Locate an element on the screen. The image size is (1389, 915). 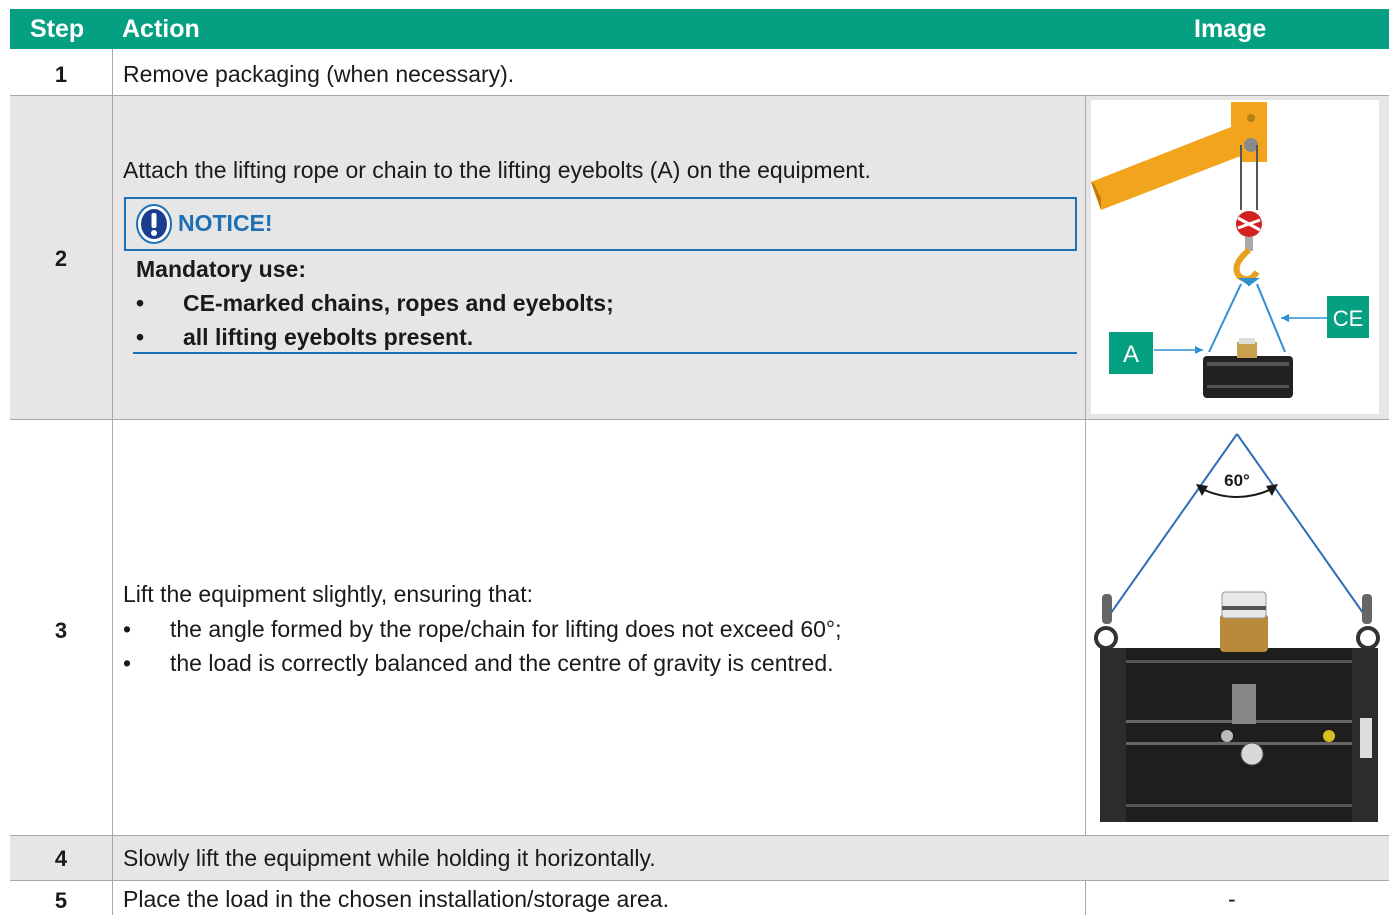
label-ce: CE is located at coordinates (1348, 318).